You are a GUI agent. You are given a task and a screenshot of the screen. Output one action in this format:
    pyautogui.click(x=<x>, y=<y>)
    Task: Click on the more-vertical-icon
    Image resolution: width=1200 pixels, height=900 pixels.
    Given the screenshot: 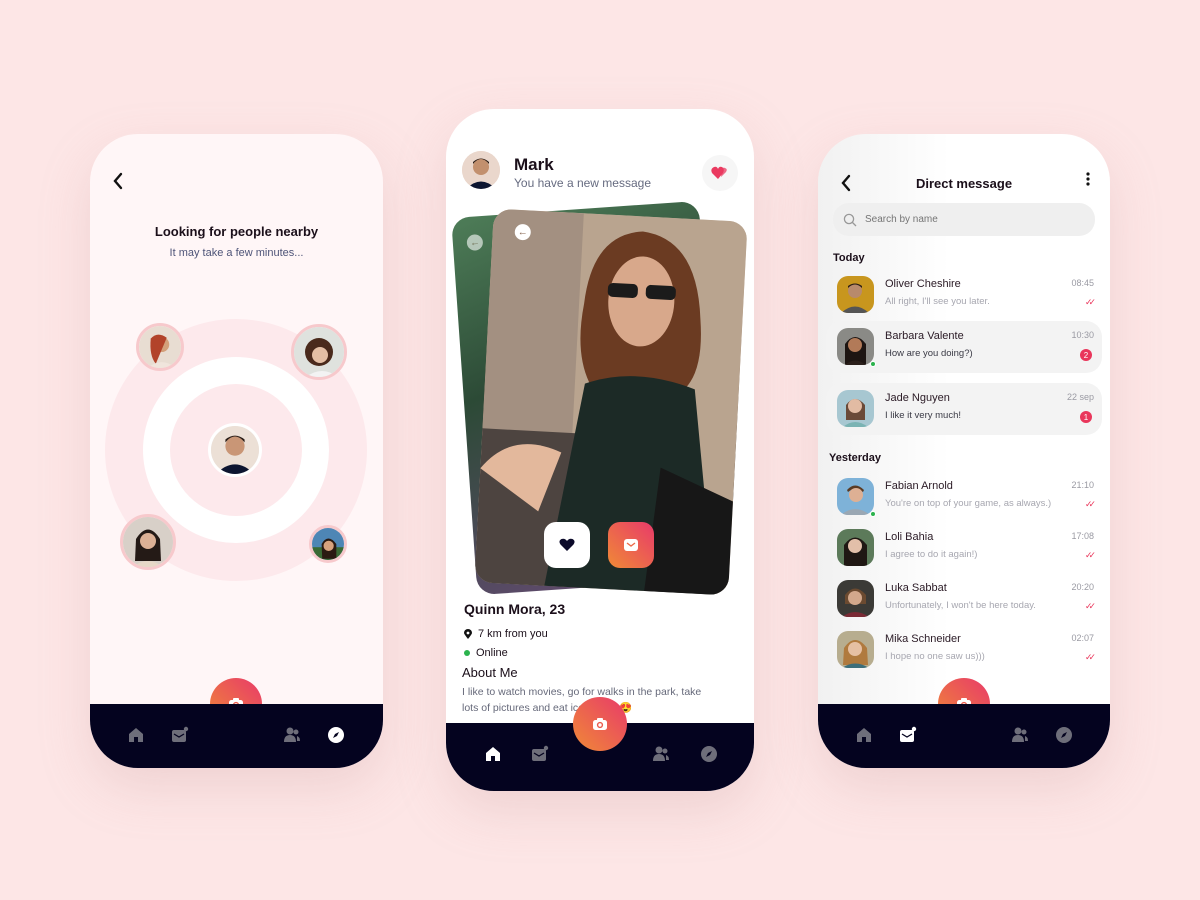 What is the action you would take?
    pyautogui.click(x=1088, y=179)
    